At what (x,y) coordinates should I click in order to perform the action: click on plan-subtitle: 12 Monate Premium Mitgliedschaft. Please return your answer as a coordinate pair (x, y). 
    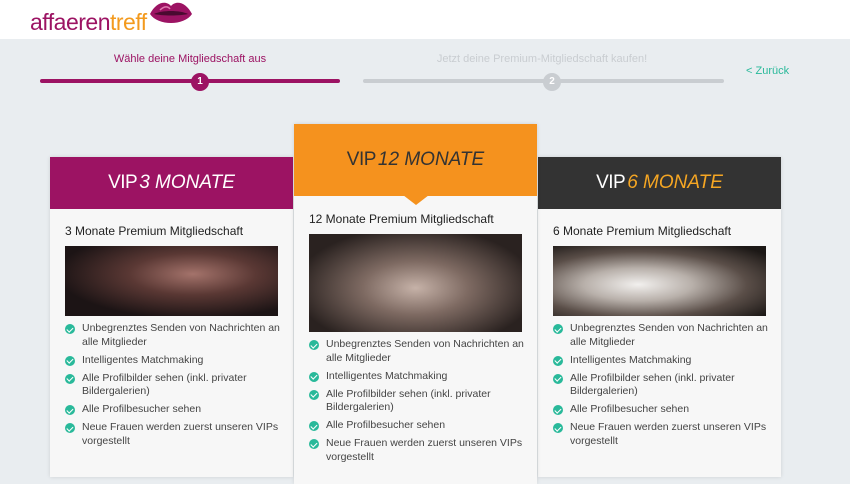
    Looking at the image, I should click on (401, 219).